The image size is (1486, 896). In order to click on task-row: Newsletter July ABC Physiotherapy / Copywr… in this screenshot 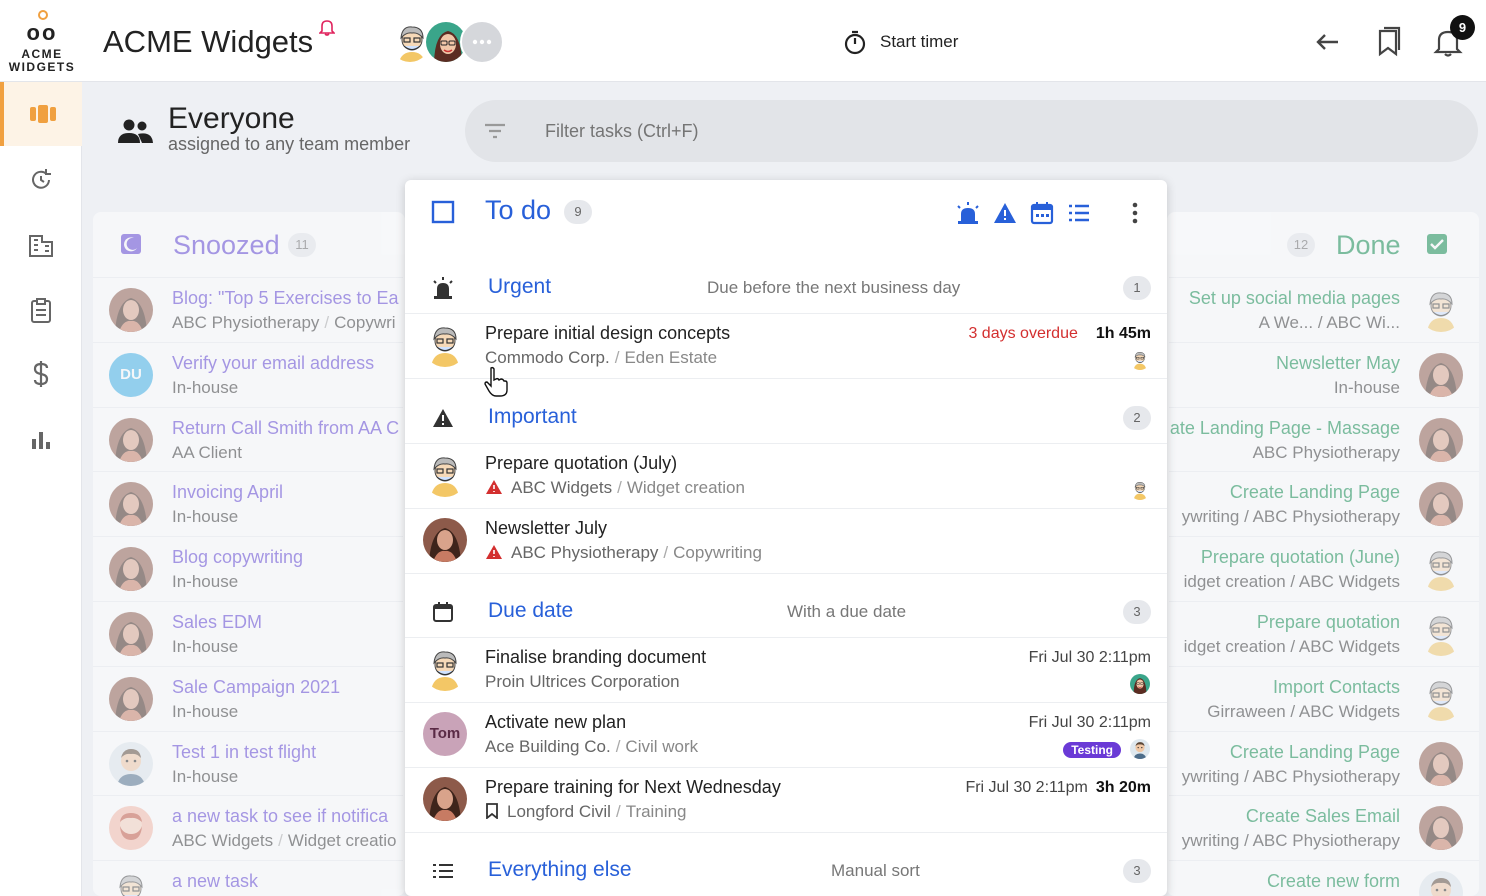, I will do `click(786, 541)`.